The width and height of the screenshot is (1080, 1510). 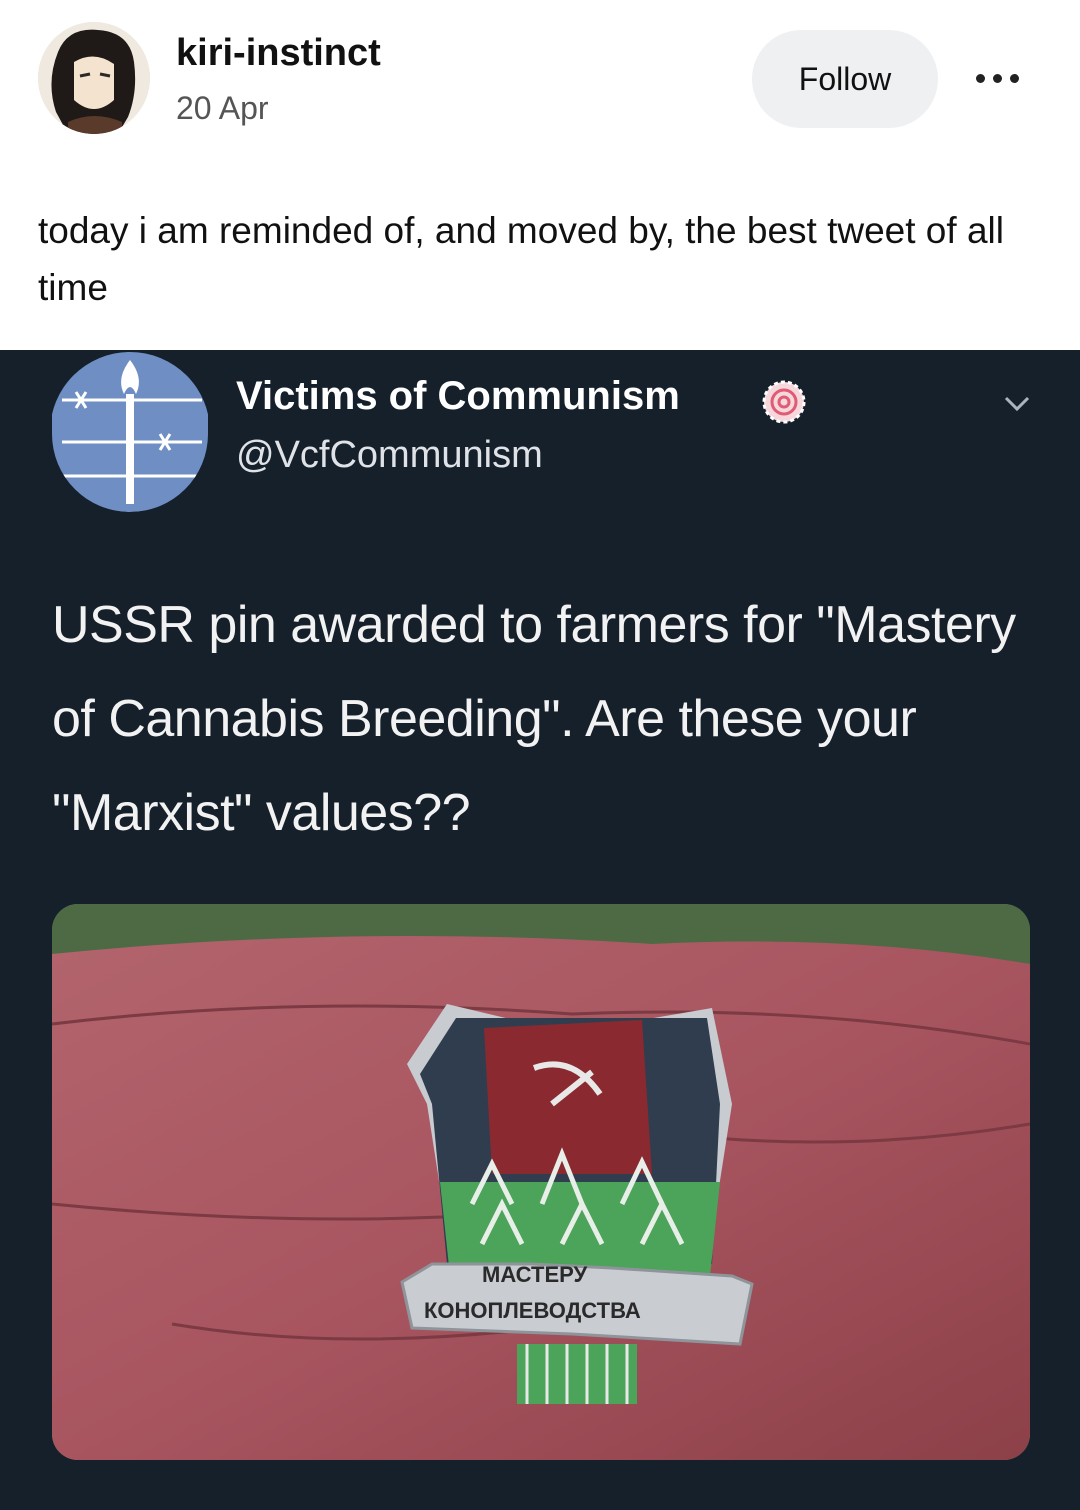 I want to click on tweet-handle: @VcfCommunism, so click(x=389, y=455).